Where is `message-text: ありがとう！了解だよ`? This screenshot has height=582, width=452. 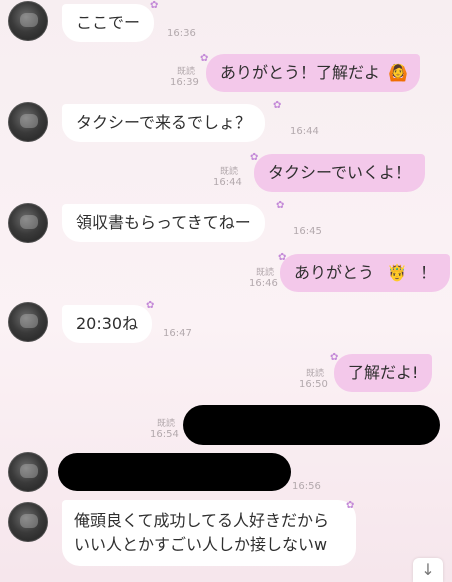
message-text: ありがとう！了解だよ is located at coordinates (300, 72).